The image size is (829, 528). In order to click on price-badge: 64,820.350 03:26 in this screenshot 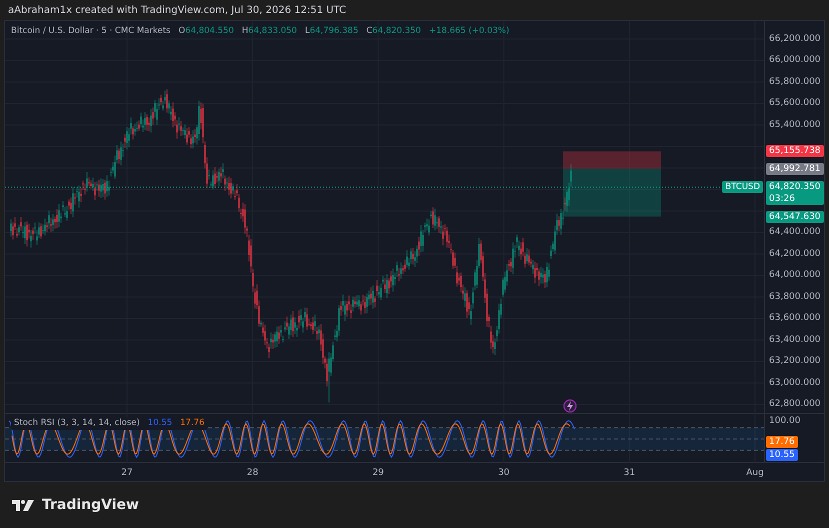, I will do `click(795, 193)`.